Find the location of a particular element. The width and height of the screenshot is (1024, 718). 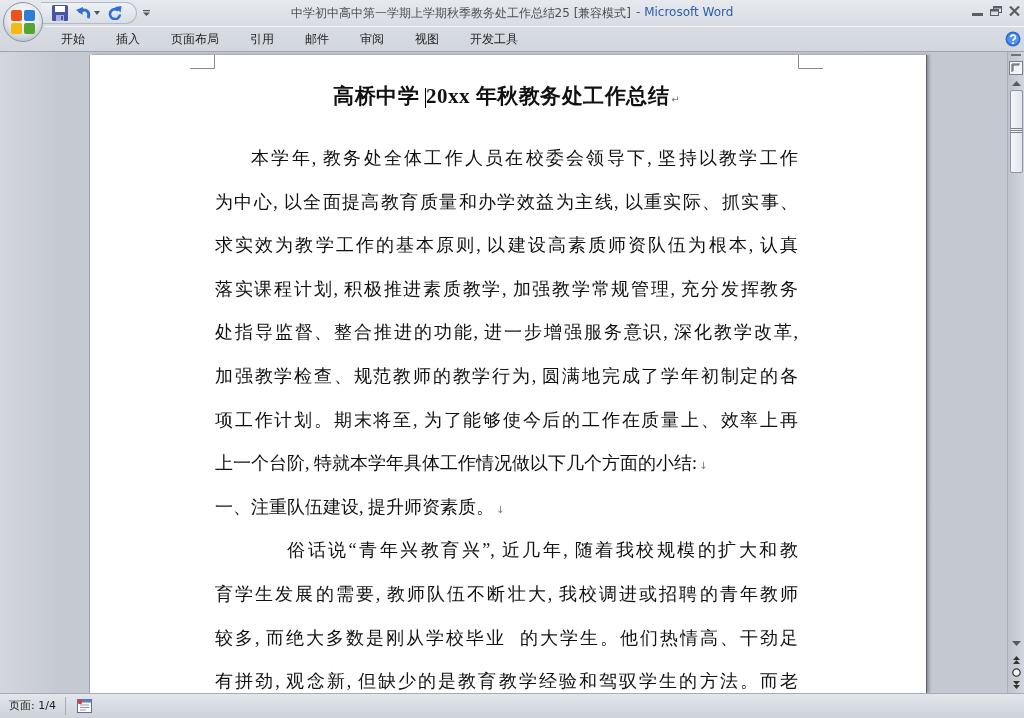

scroll-down-icon is located at coordinates (1016, 643).